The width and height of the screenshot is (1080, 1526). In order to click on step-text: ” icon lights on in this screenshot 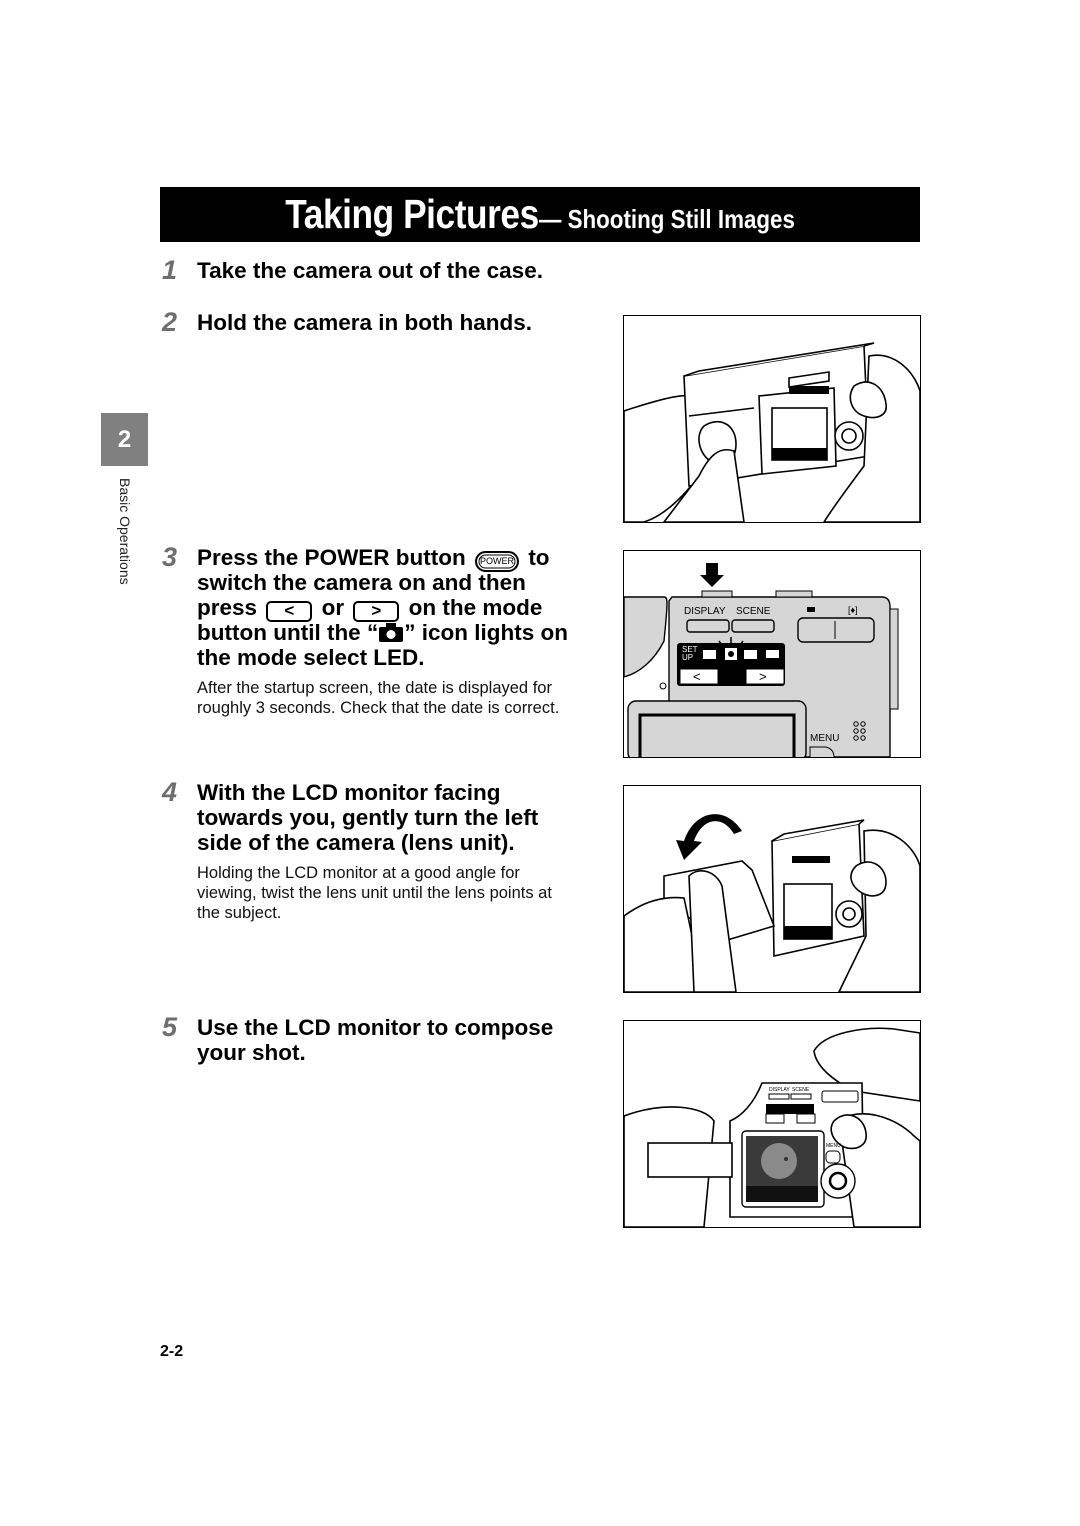, I will do `click(486, 632)`.